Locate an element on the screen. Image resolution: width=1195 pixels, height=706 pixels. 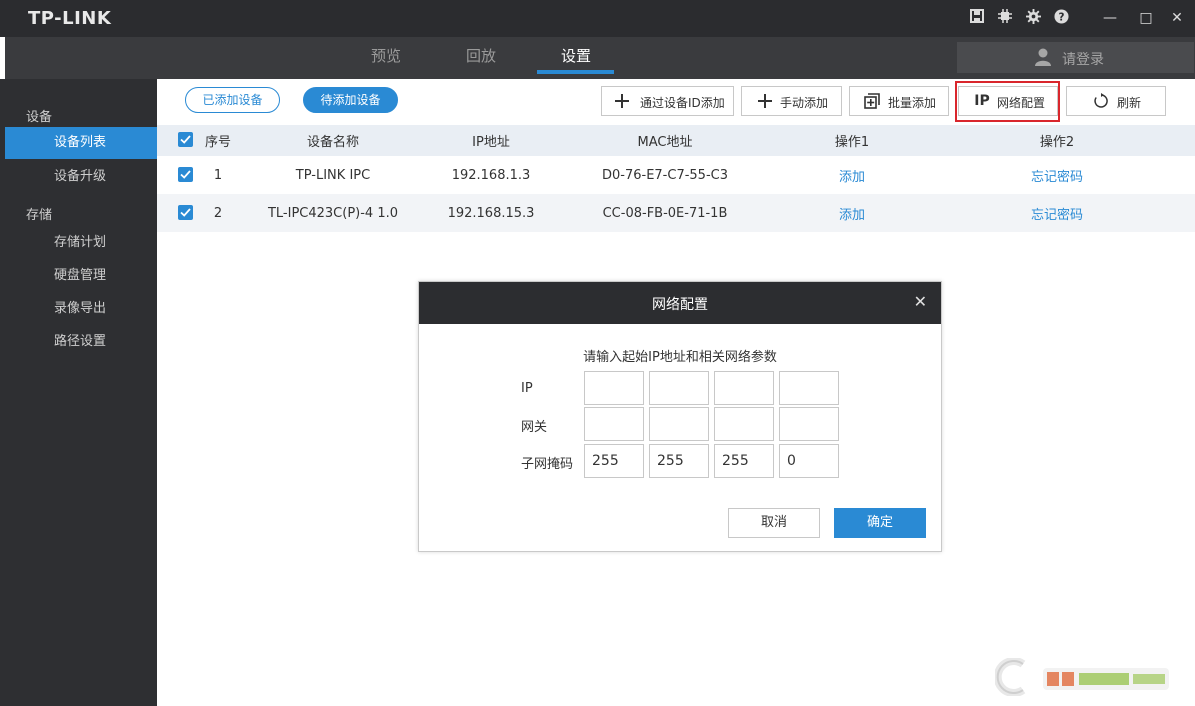
tp-link-logo: TP-LINK is located at coordinates (70, 18).